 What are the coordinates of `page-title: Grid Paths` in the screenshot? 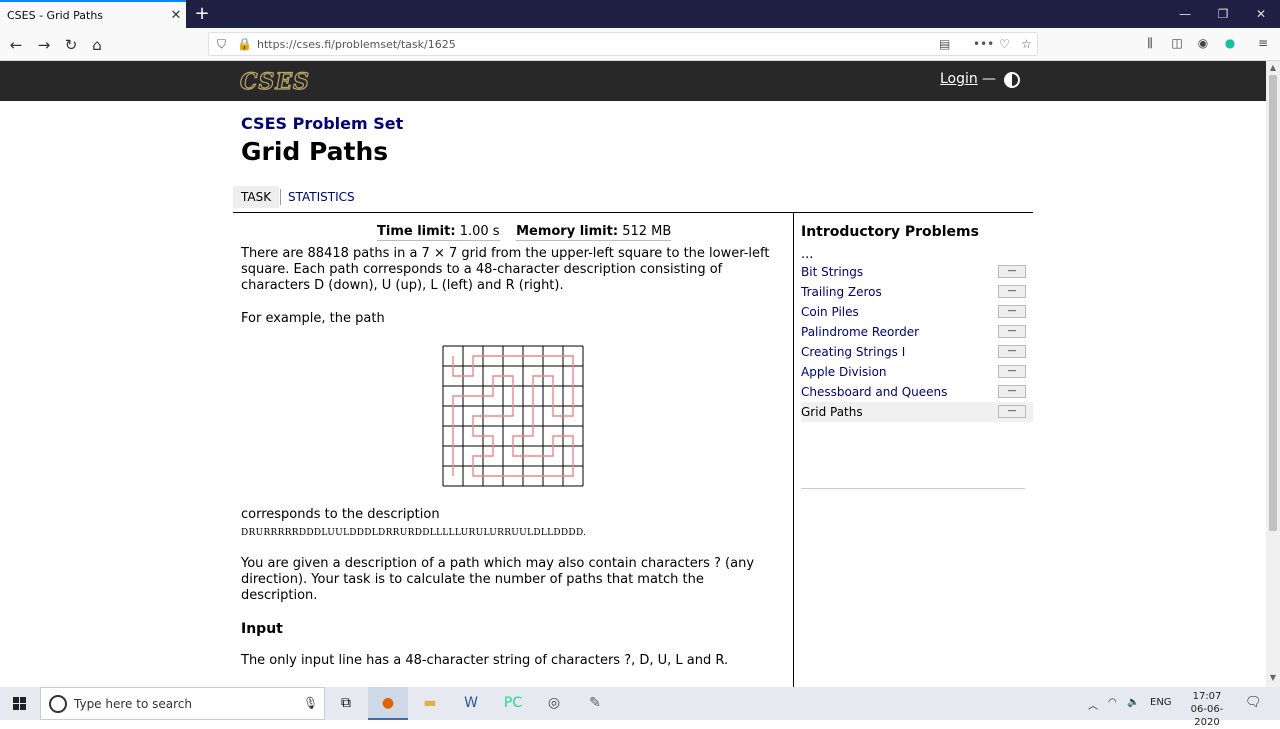 It's located at (315, 151).